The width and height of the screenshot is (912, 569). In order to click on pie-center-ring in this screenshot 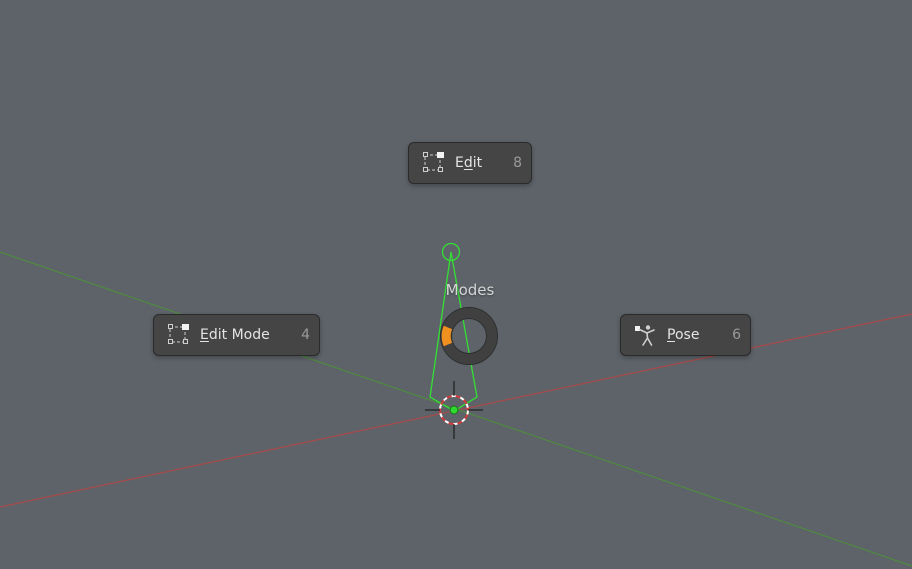, I will do `click(469, 336)`.